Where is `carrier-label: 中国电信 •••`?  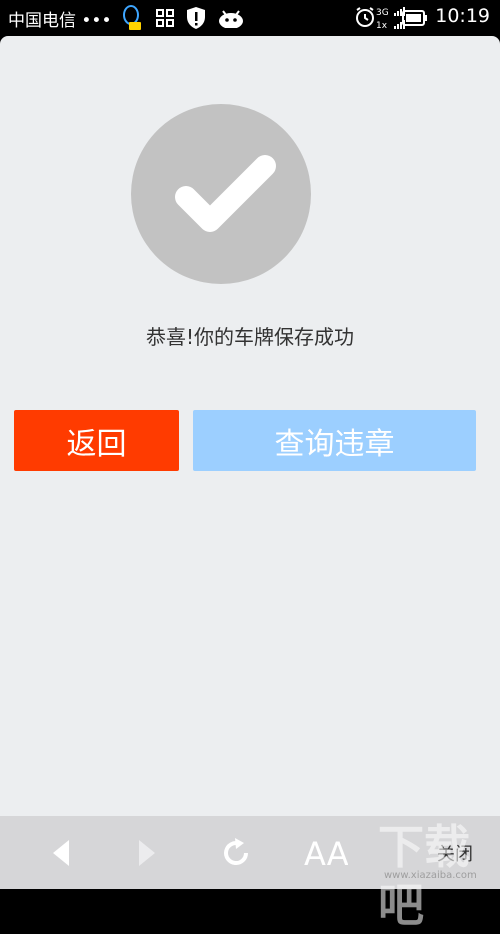
carrier-label: 中国电信 ••• is located at coordinates (60, 21).